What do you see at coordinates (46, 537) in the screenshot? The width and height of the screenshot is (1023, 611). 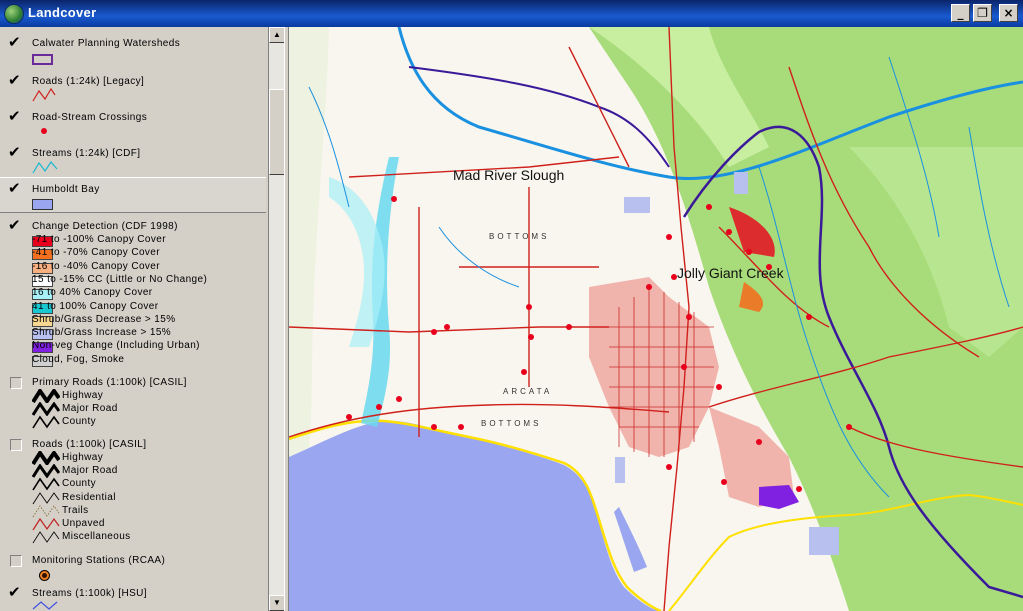 I see `miscellaneous-road-symbol` at bounding box center [46, 537].